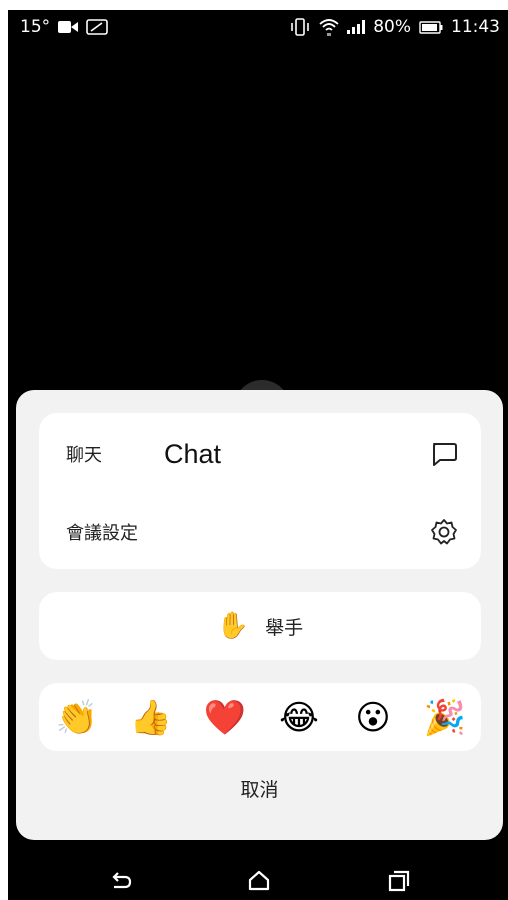 The width and height of the screenshot is (508, 900). I want to click on vibrate-icon, so click(300, 27).